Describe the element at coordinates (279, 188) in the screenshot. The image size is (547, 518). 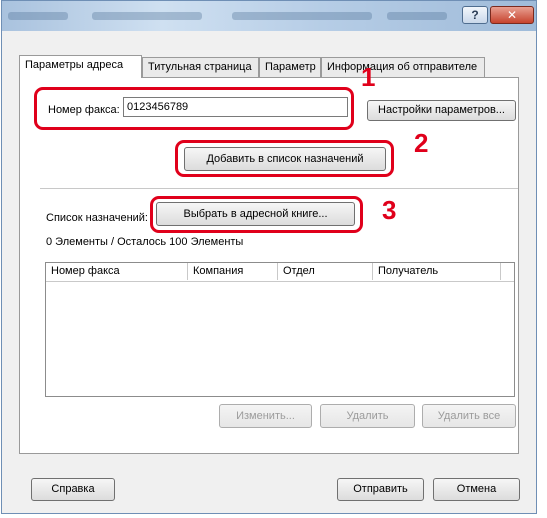
I see `separator` at that location.